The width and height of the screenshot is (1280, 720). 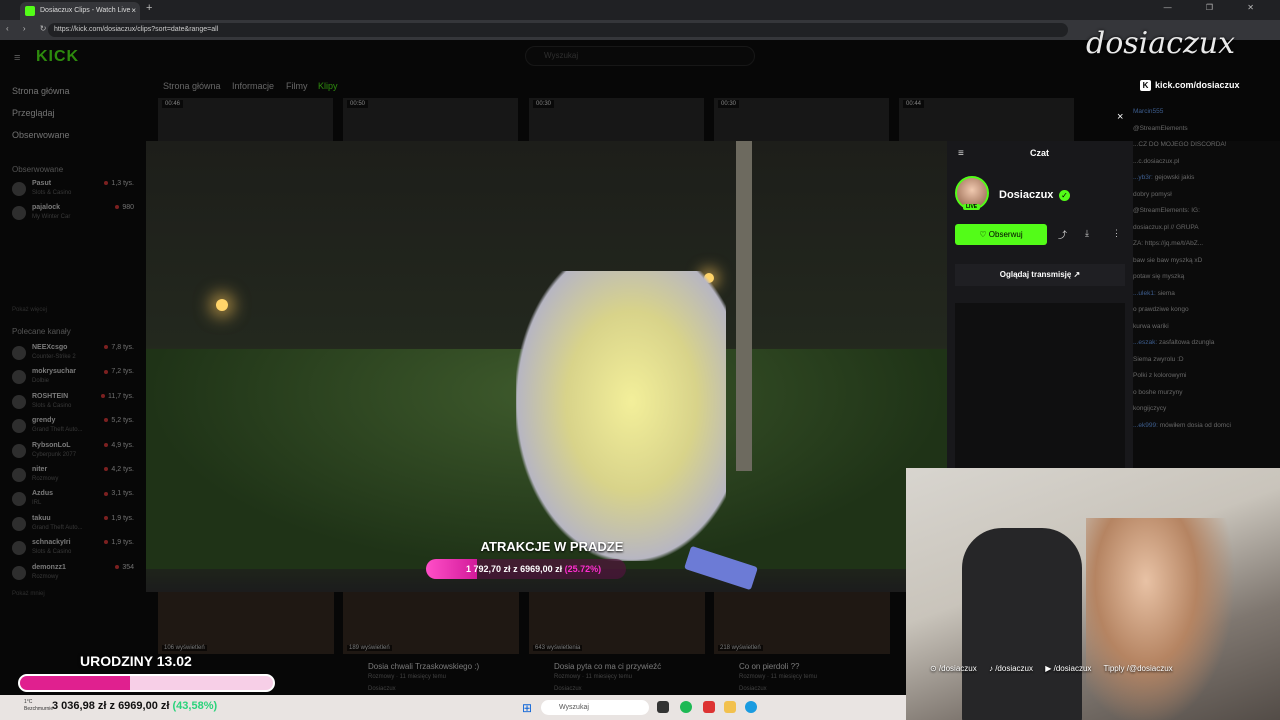 What do you see at coordinates (1145, 85) in the screenshot?
I see `kick-icon: K` at bounding box center [1145, 85].